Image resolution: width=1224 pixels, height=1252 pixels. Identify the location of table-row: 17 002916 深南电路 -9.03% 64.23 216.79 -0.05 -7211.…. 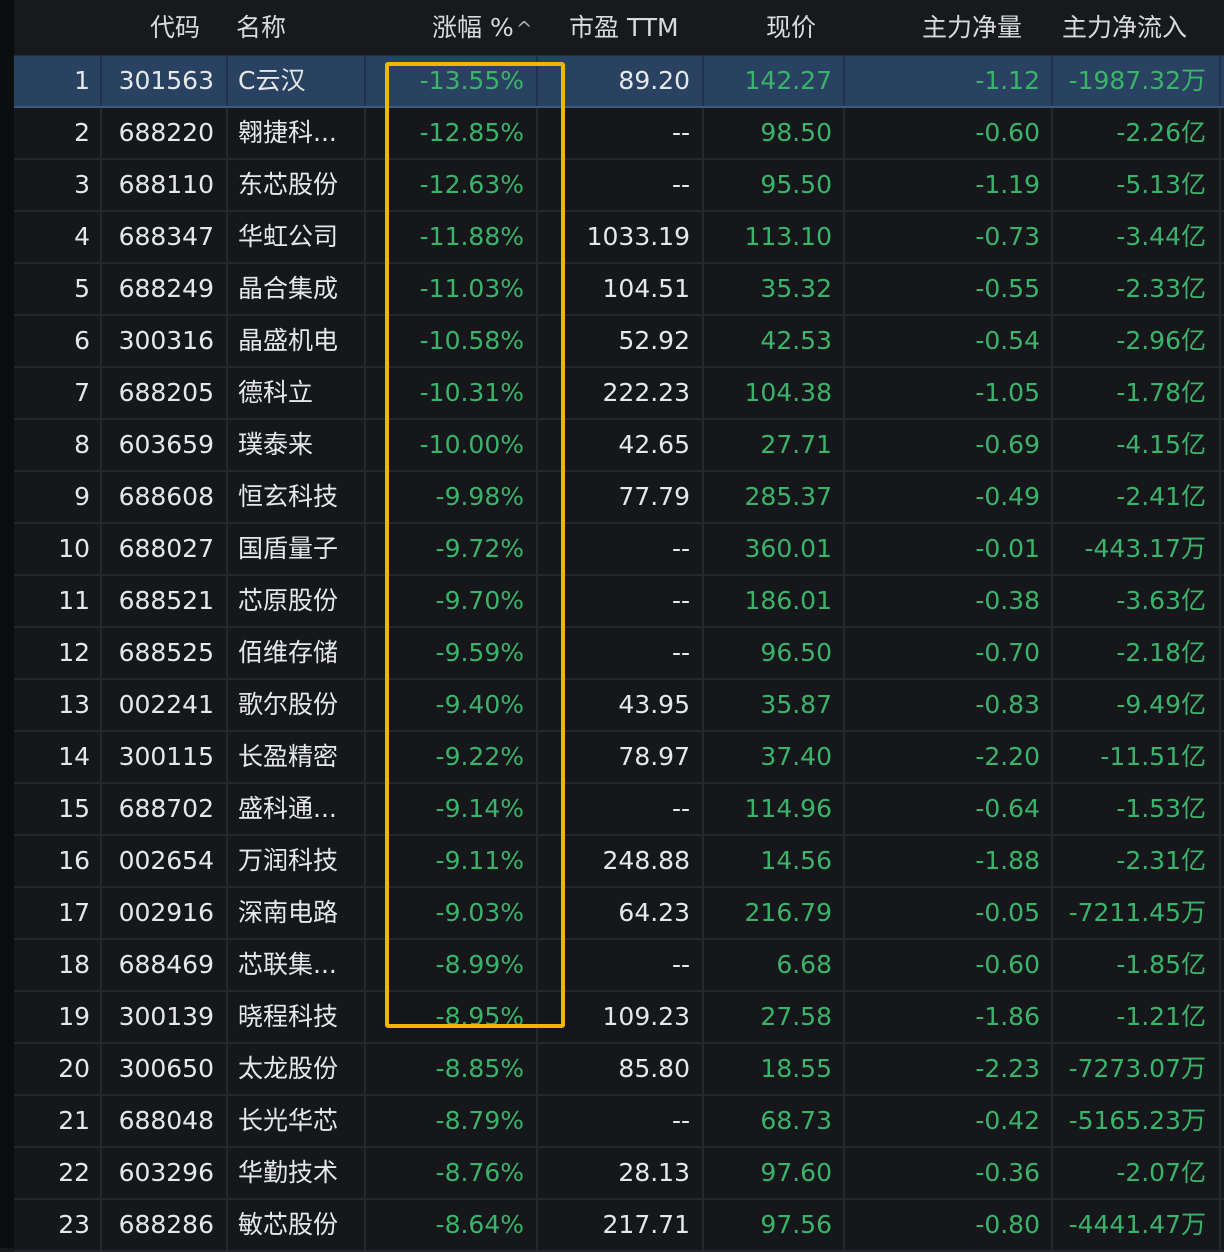
(619, 914).